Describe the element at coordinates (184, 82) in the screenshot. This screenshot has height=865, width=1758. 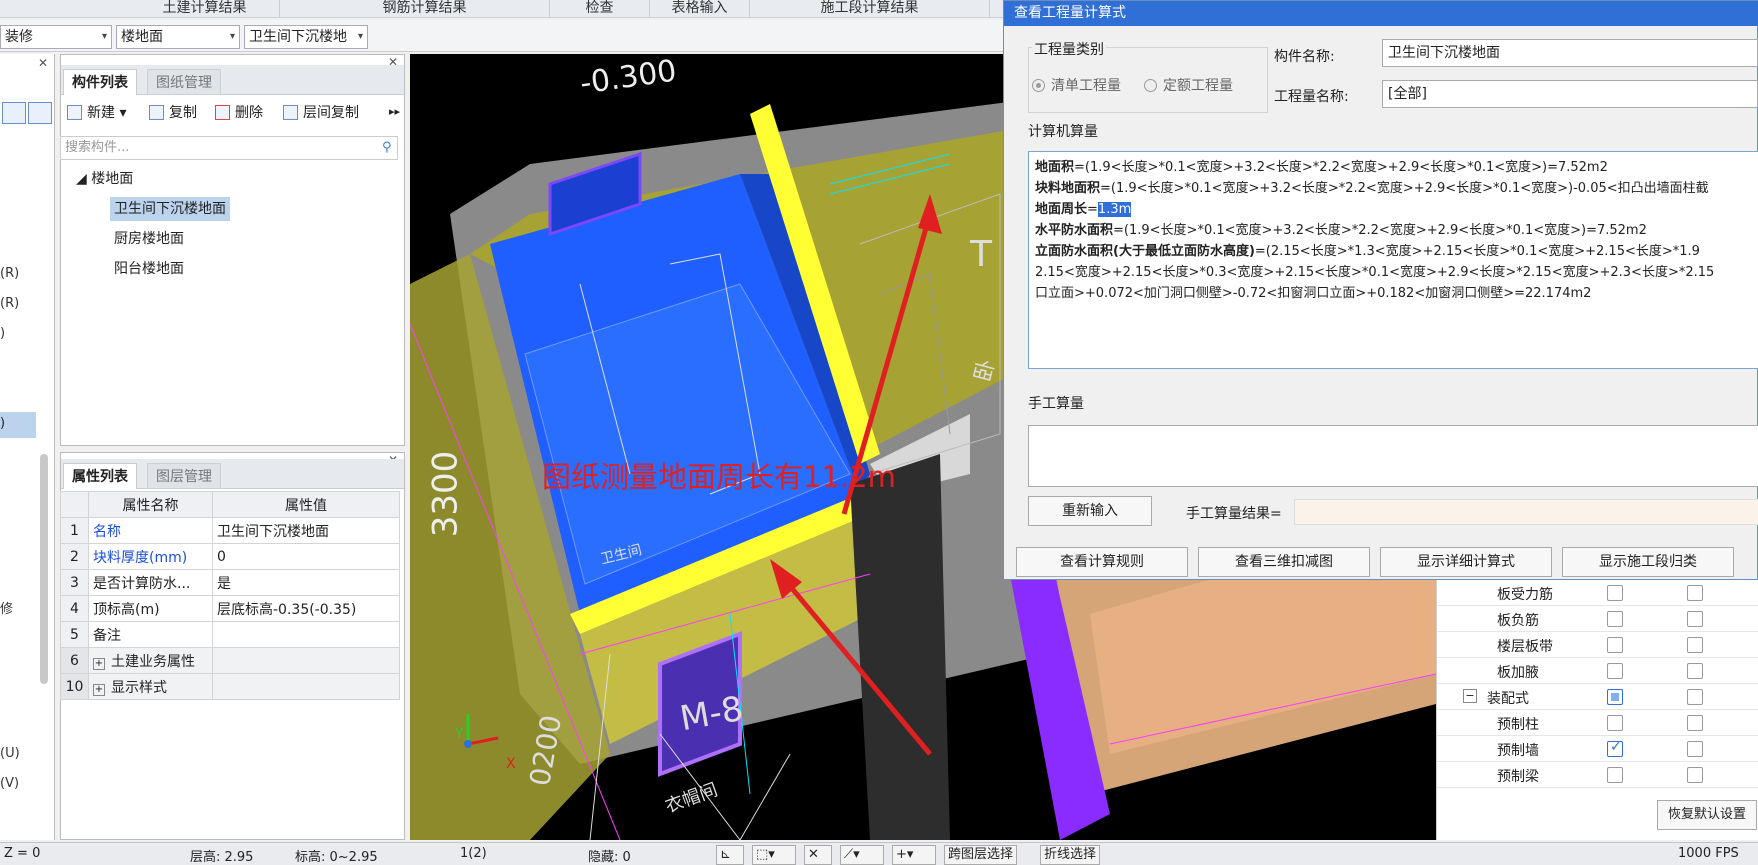
I see `tab-drawing-manage: 图纸管理` at that location.